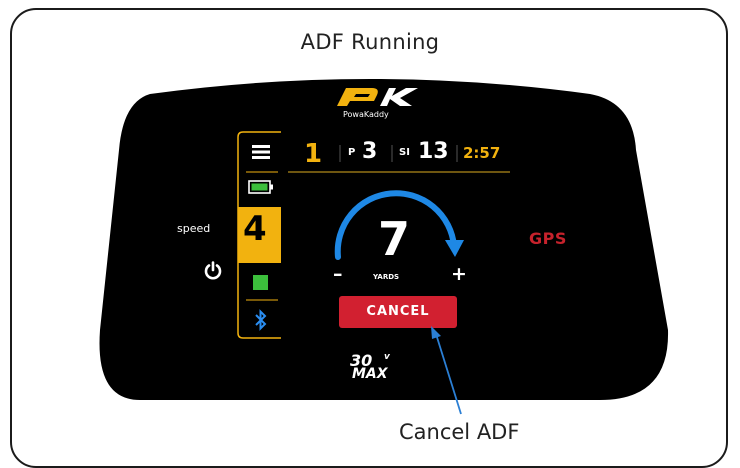  What do you see at coordinates (213, 271) in the screenshot?
I see `power-icon` at bounding box center [213, 271].